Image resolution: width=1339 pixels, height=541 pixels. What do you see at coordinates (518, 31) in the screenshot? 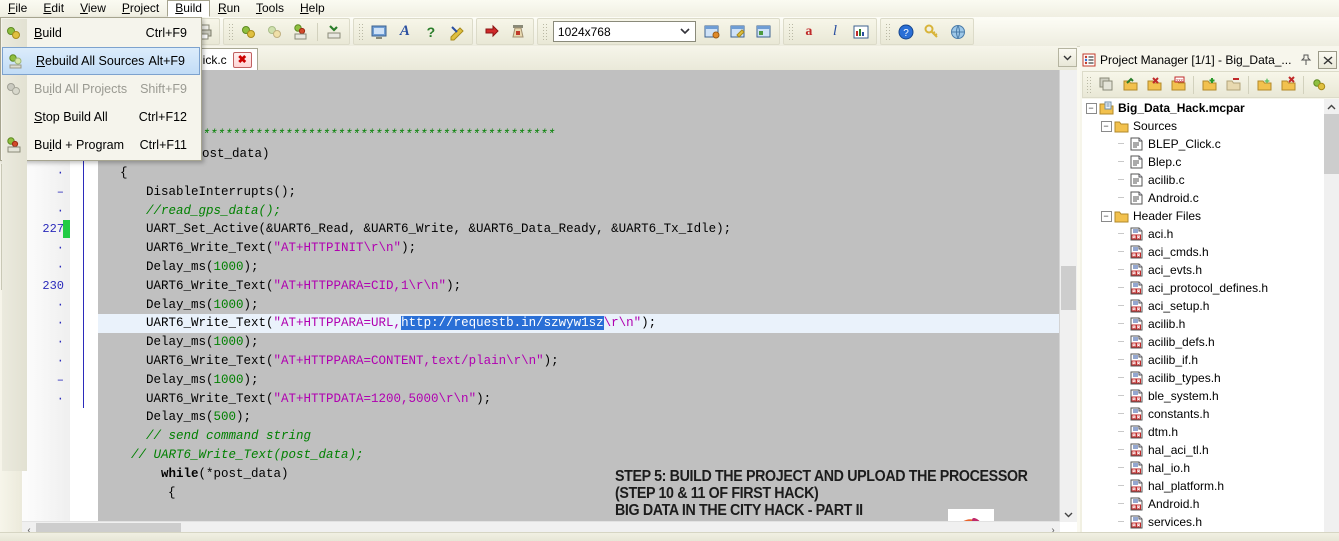
I see `clean-icon` at bounding box center [518, 31].